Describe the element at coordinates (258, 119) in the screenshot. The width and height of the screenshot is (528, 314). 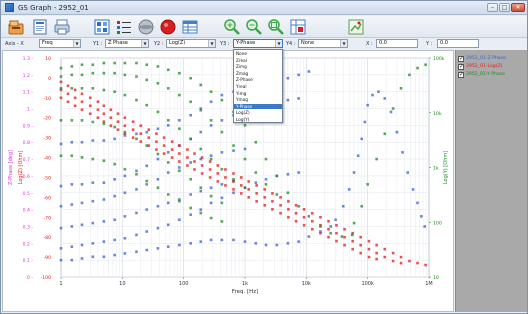
I see `dropdown-option: Log(Y)` at that location.